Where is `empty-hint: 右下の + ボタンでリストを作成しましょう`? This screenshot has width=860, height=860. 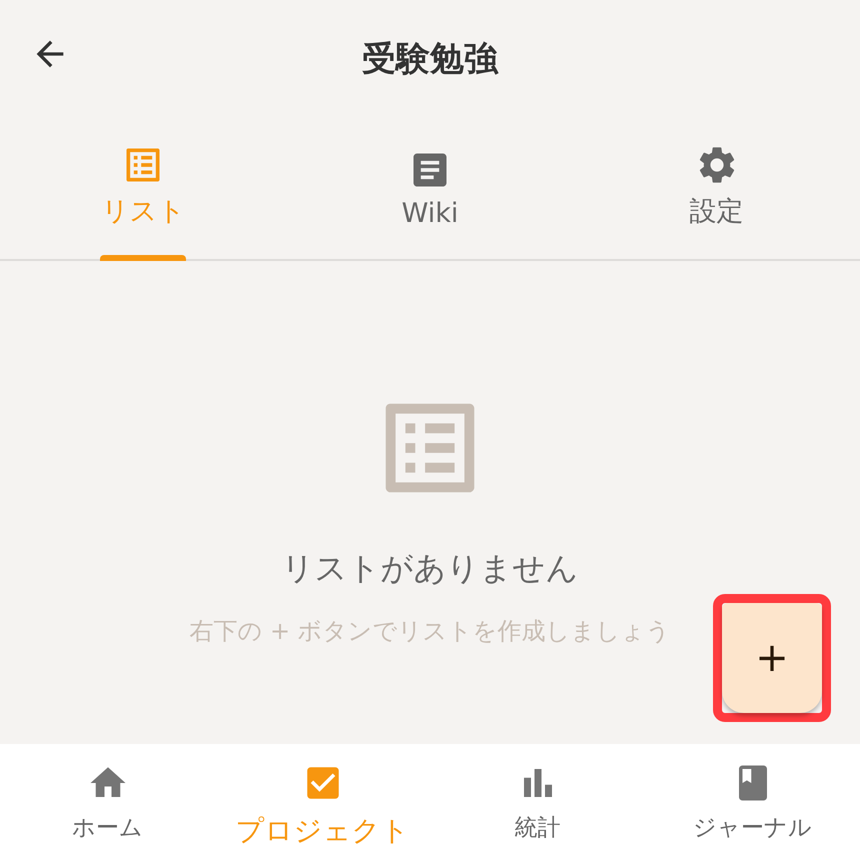
empty-hint: 右下の + ボタンでリストを作成しましょう is located at coordinates (430, 631).